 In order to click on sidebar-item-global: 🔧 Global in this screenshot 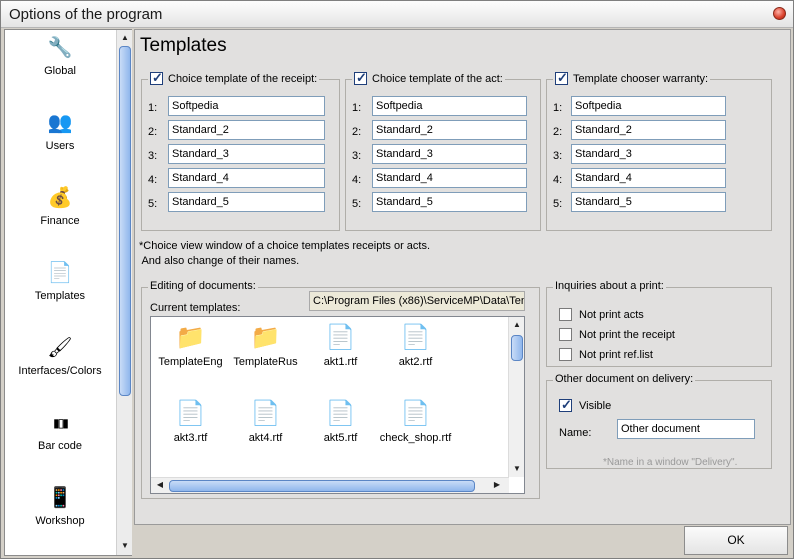, I will do `click(60, 56)`.